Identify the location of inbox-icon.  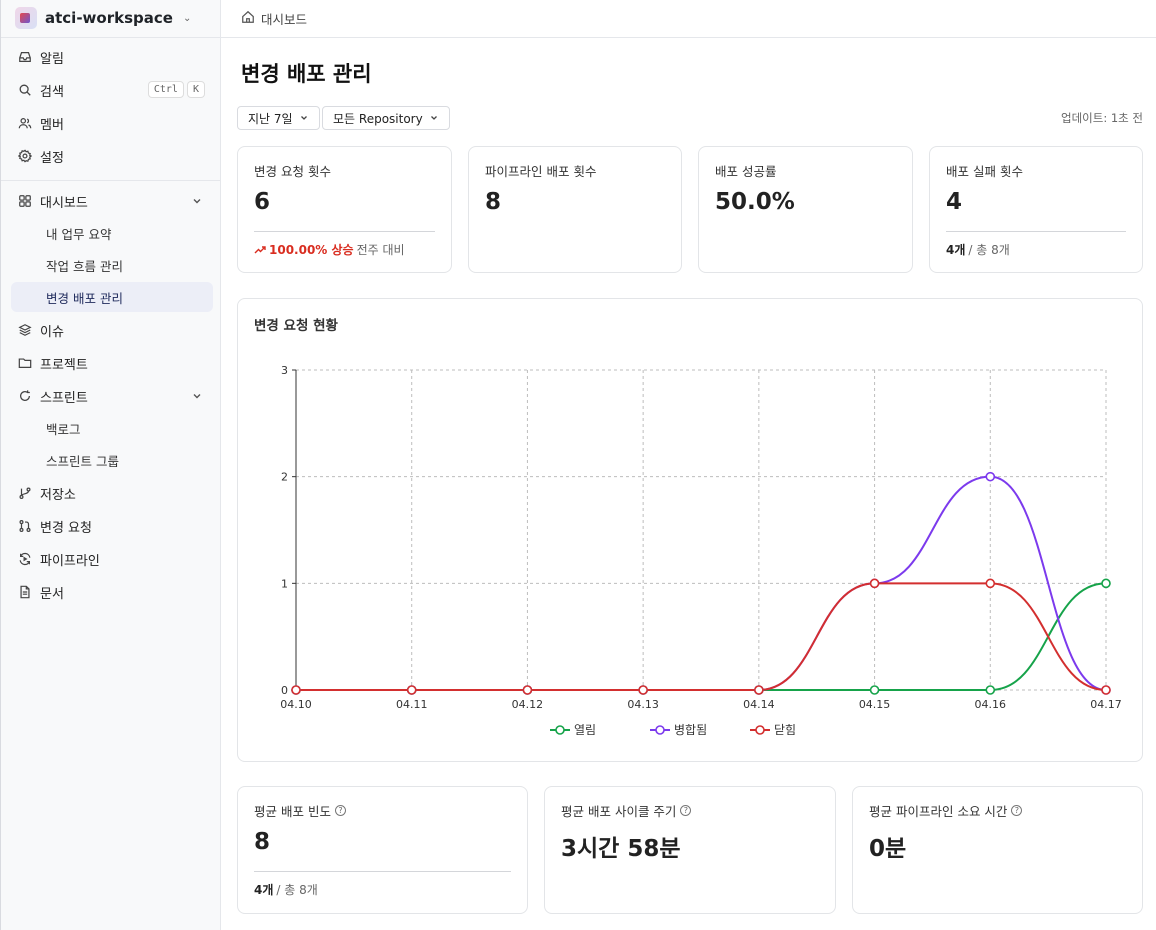
(25, 57).